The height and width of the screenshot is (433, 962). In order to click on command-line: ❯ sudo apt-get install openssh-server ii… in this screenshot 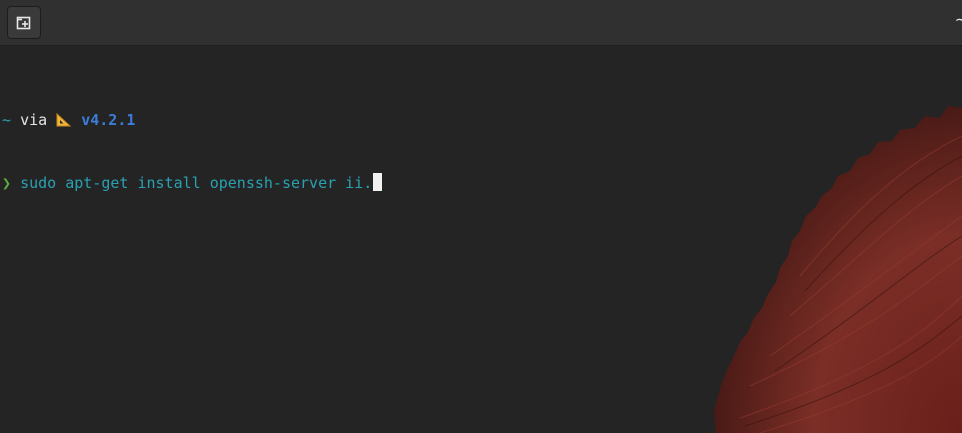, I will do `click(192, 183)`.